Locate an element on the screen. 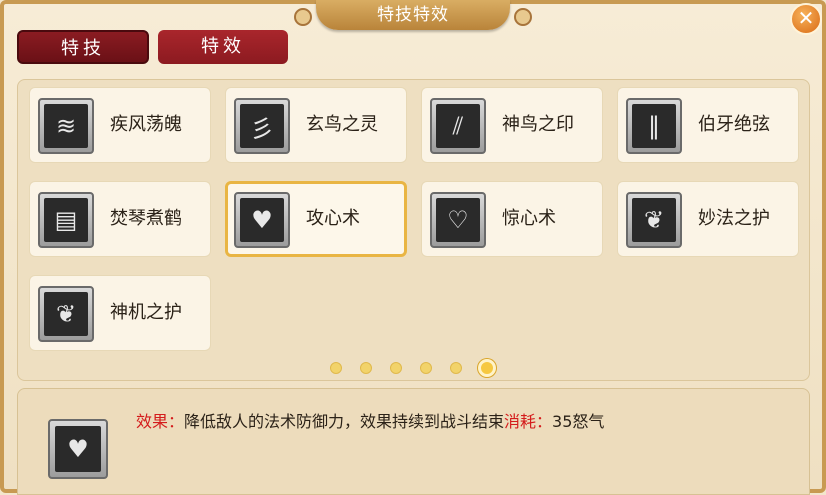  skill-description: 效果：降低敌人的法术防御力，效果持续到战斗结束消耗：35怒气 is located at coordinates (370, 420).